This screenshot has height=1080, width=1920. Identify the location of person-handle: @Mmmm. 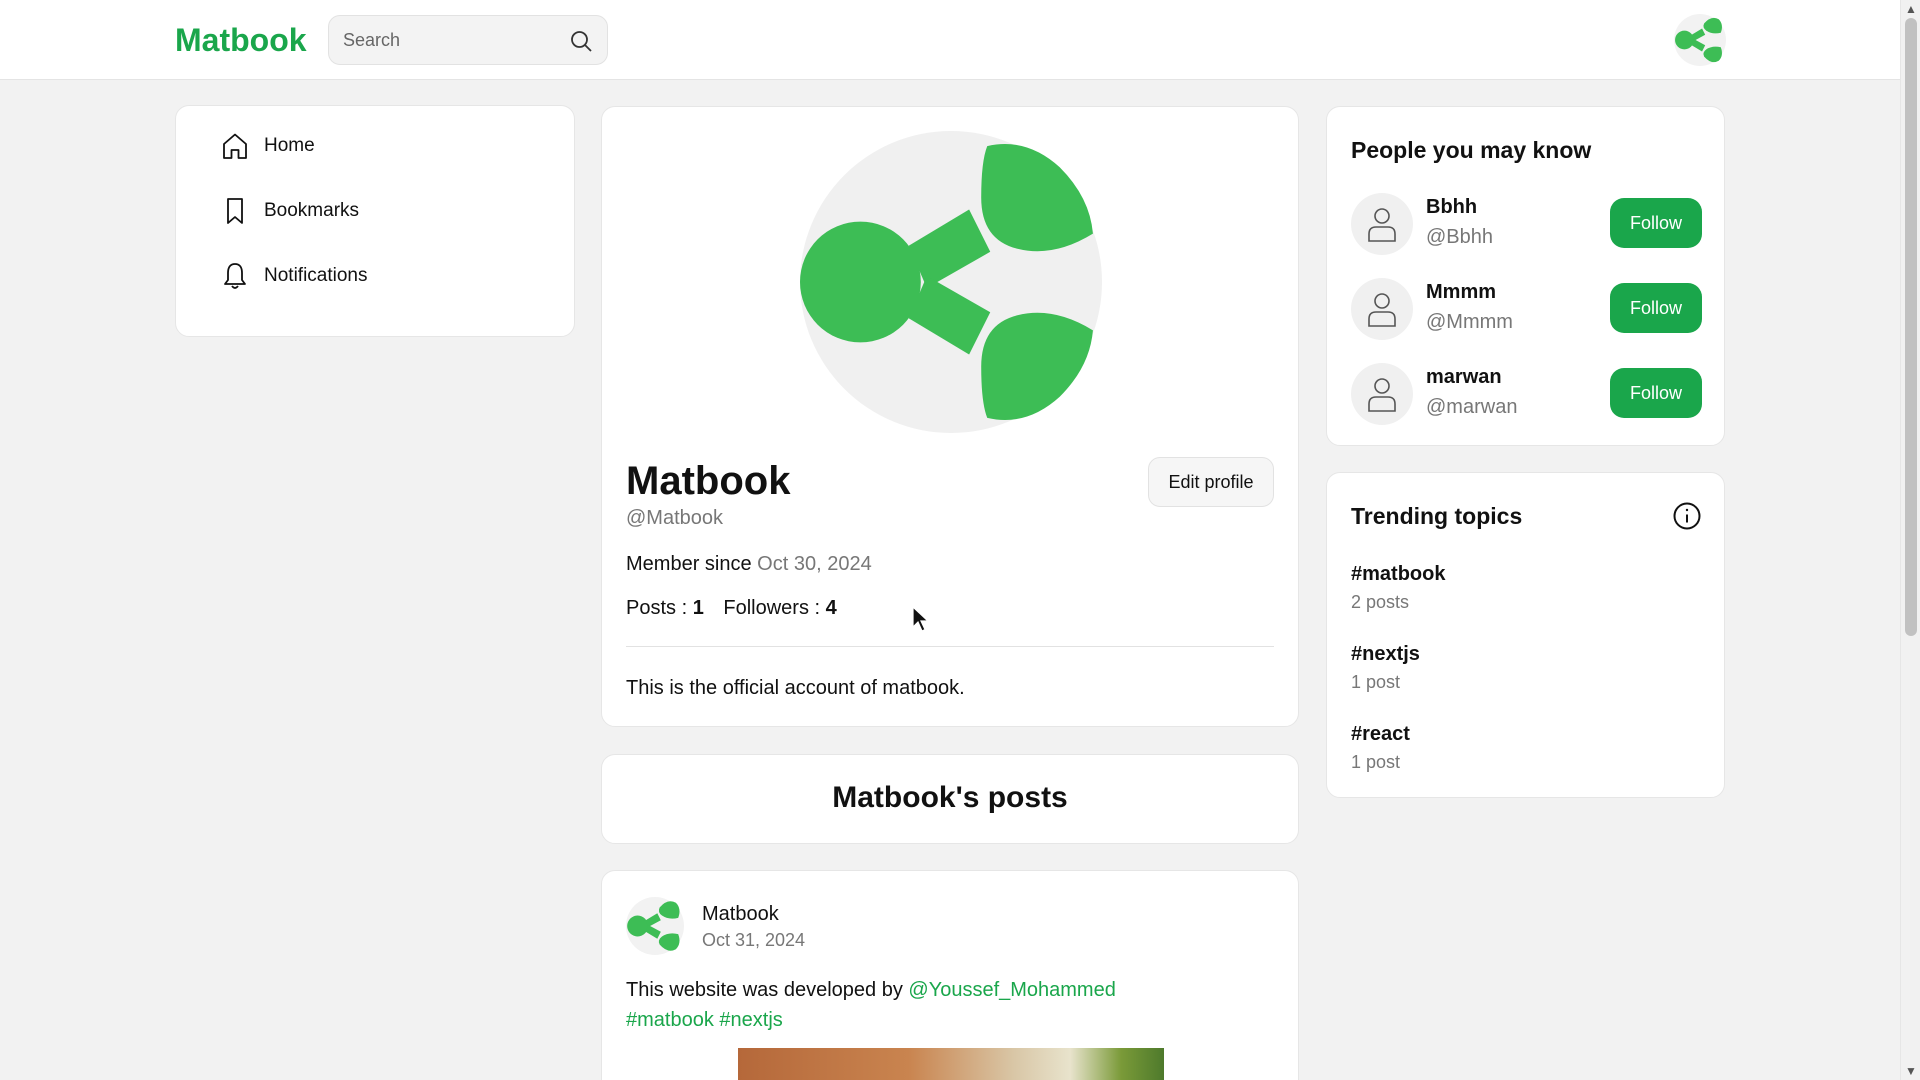
(1469, 322).